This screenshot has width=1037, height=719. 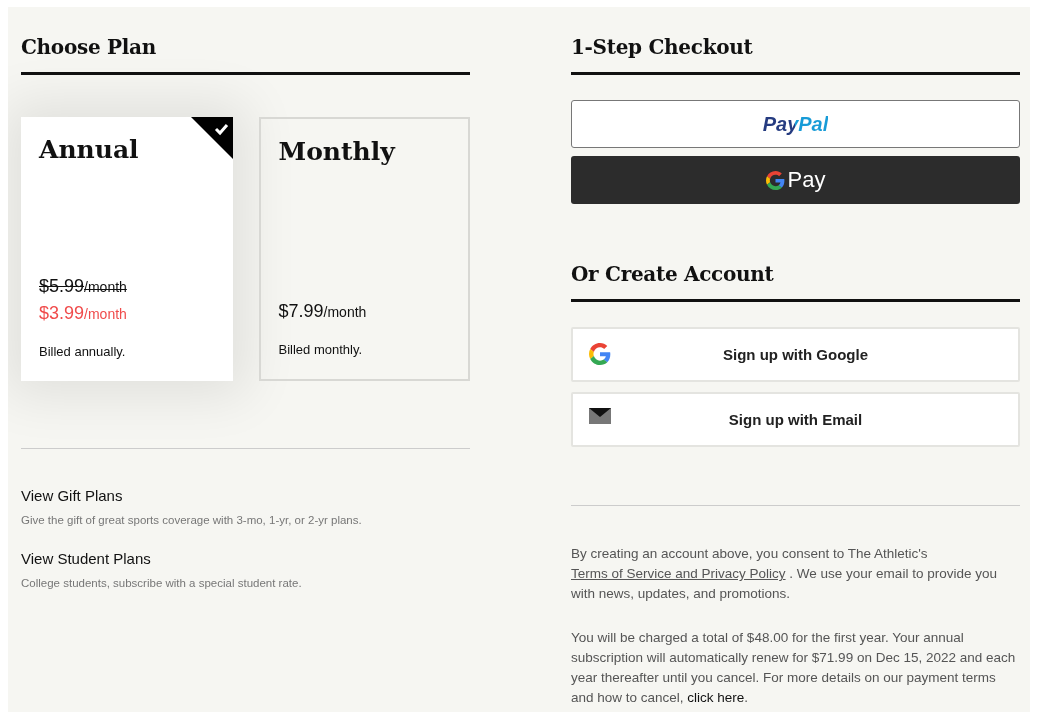 What do you see at coordinates (795, 180) in the screenshot?
I see `google-pay-button: Pay` at bounding box center [795, 180].